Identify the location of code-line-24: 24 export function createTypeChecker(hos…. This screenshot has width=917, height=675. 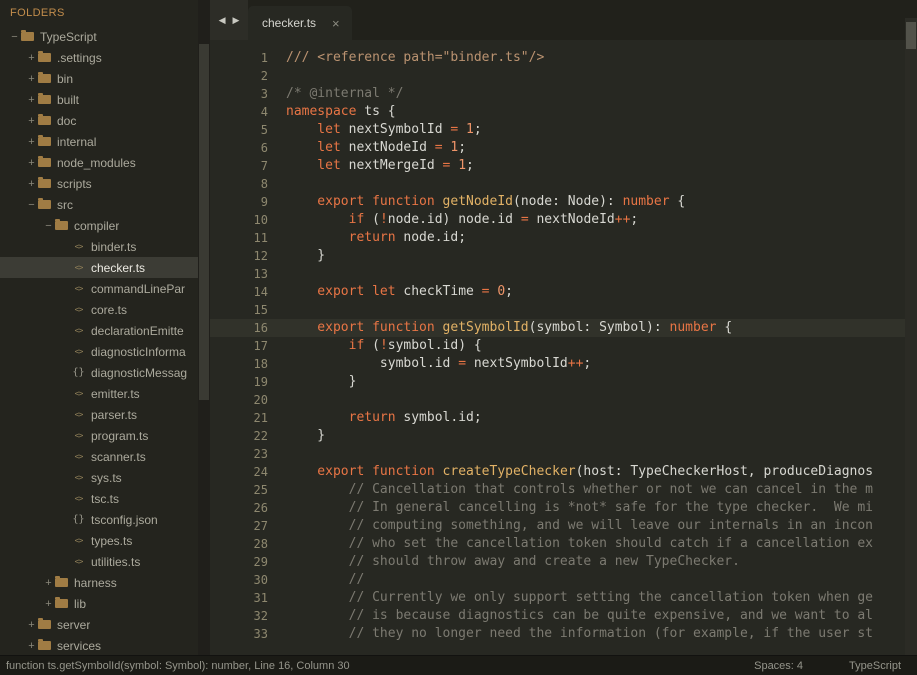
(563, 472).